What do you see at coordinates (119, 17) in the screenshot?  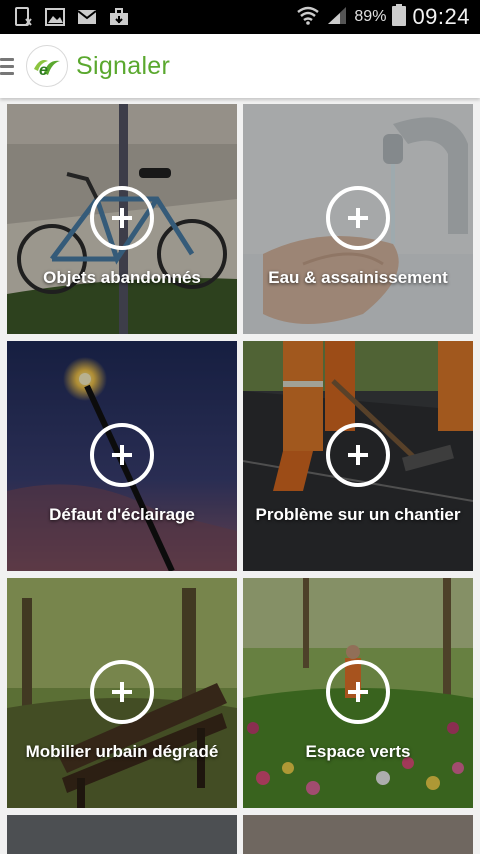 I see `briefcase-icon` at bounding box center [119, 17].